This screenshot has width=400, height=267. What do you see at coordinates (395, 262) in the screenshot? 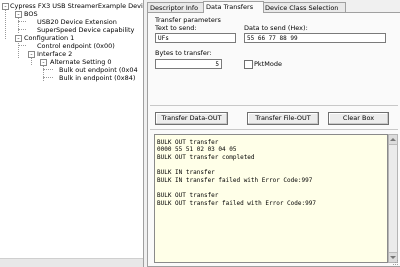
I see `resize-grip-icon` at bounding box center [395, 262].